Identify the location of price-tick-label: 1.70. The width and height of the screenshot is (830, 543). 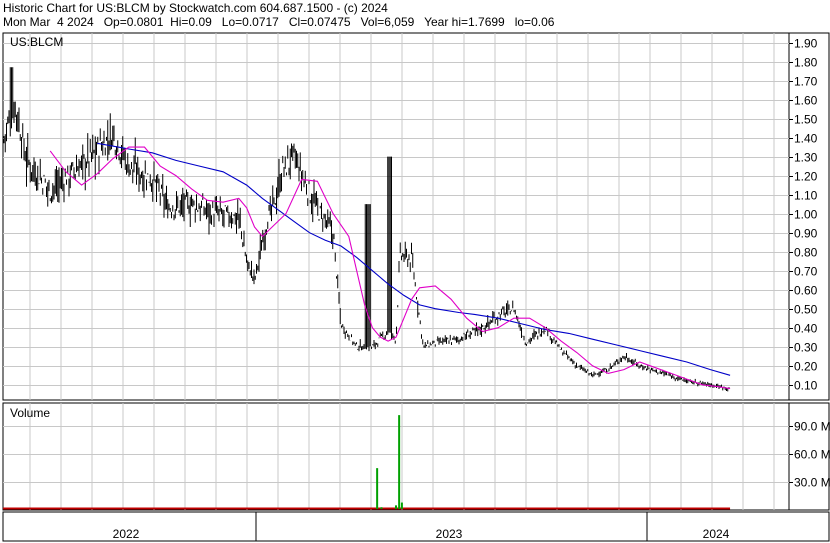
(806, 82).